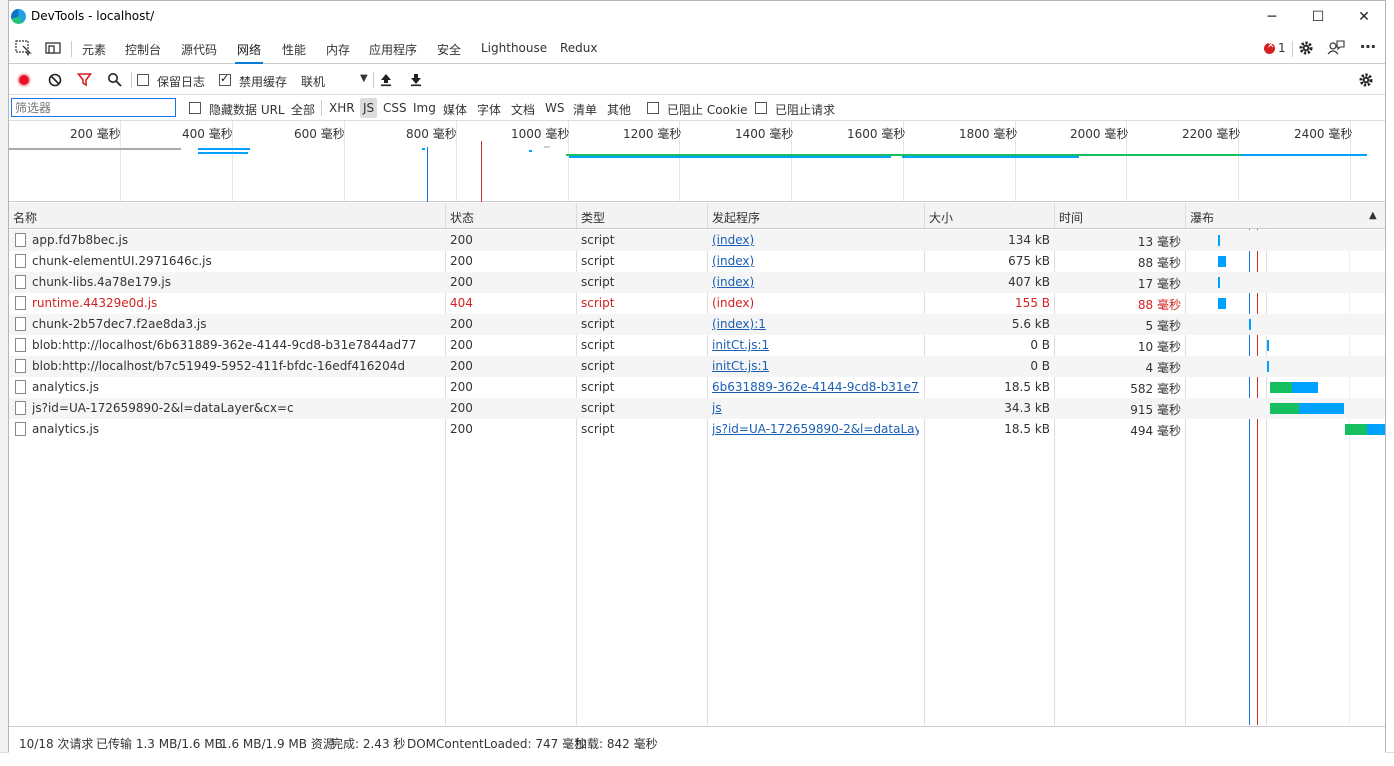 Image resolution: width=1394 pixels, height=766 pixels. What do you see at coordinates (417, 81) in the screenshot?
I see `export-har-icon` at bounding box center [417, 81].